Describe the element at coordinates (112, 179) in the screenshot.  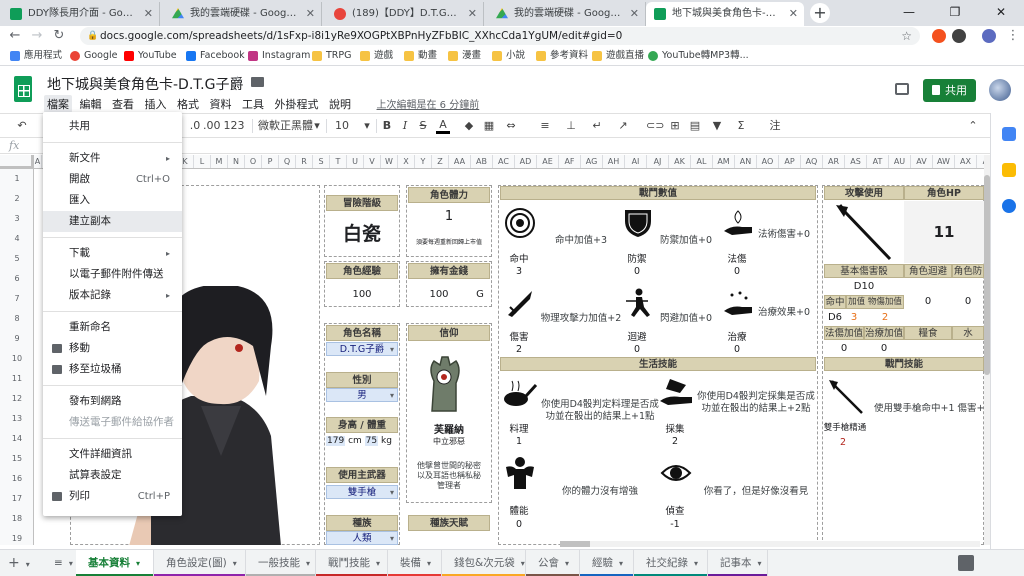
I see `file-menu-item: 開啟 Ctrl+O` at that location.